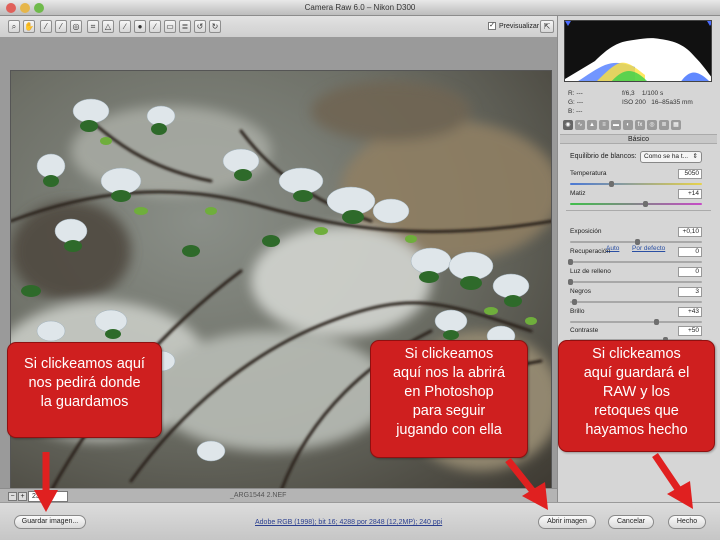 The height and width of the screenshot is (540, 720). What do you see at coordinates (580, 291) in the screenshot?
I see `blacks-label: Negros` at bounding box center [580, 291].